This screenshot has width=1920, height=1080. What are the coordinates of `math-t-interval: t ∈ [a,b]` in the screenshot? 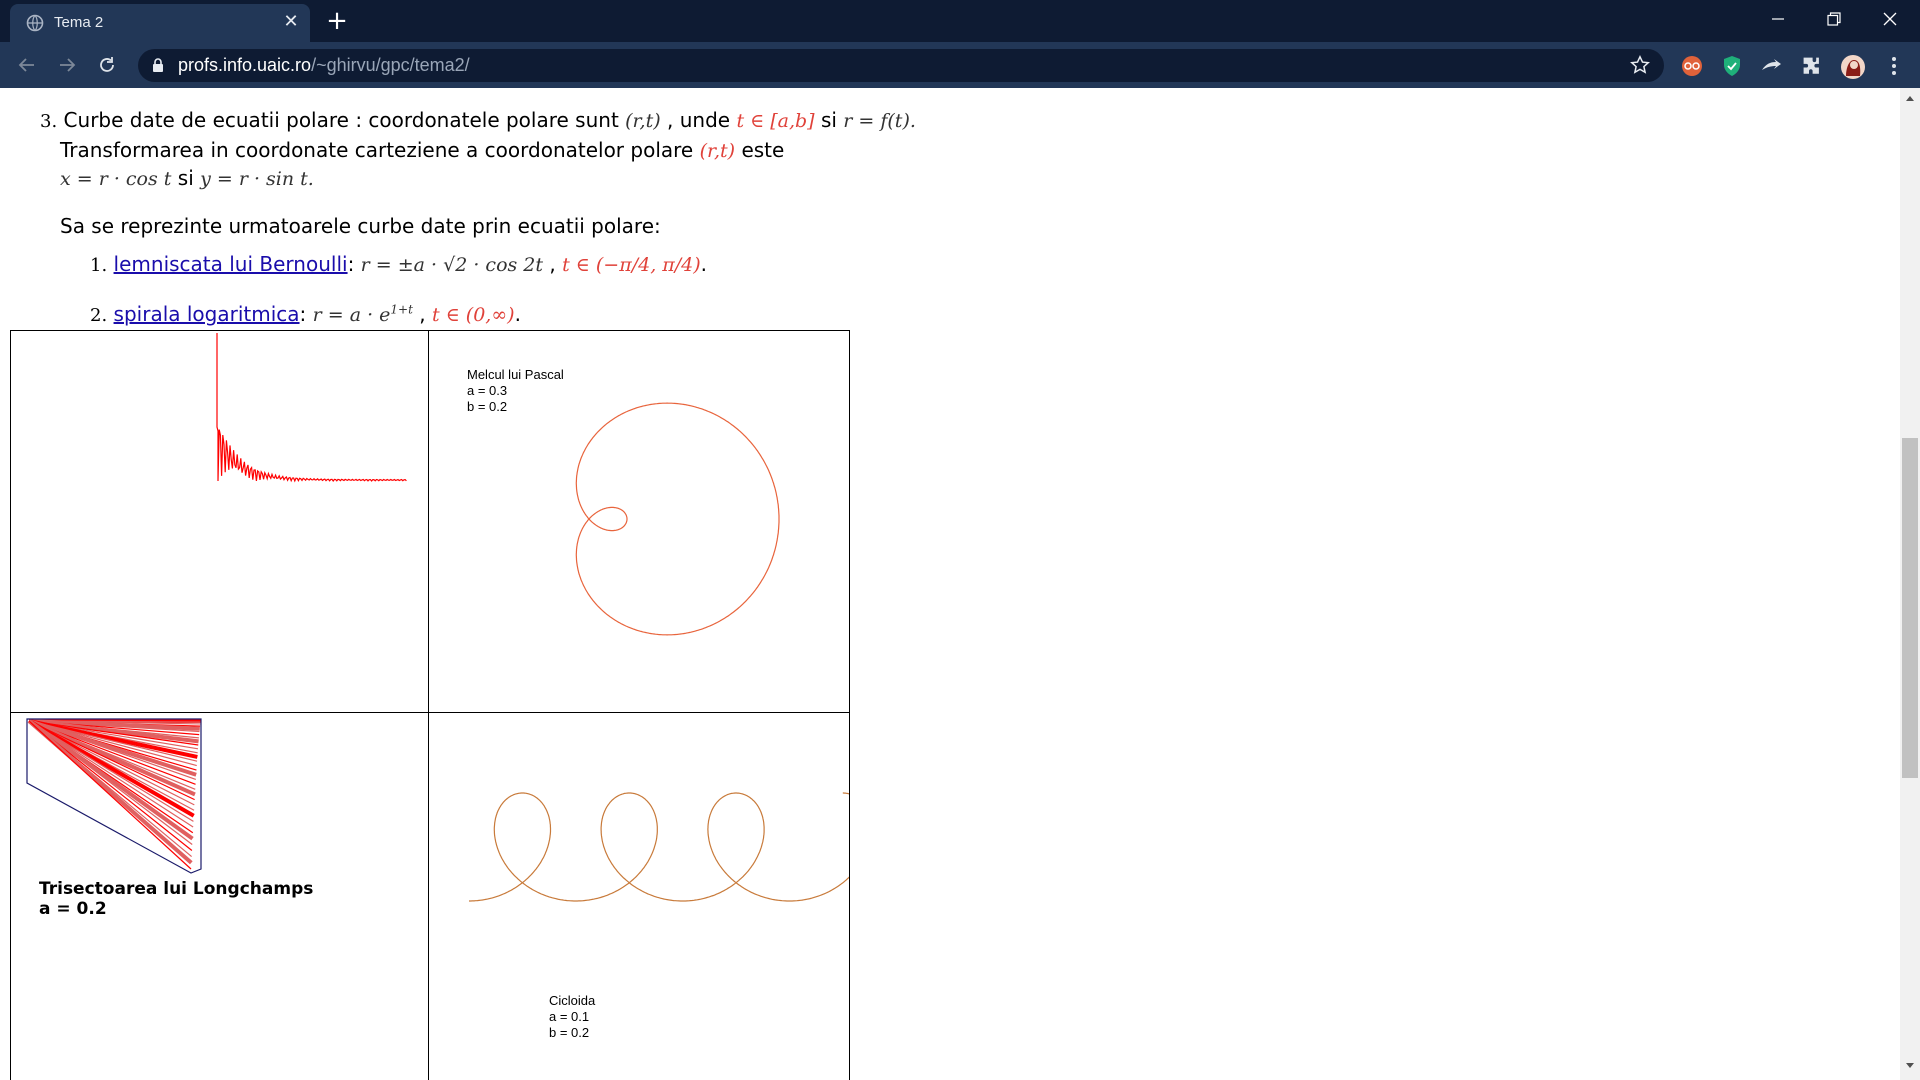 It's located at (775, 121).